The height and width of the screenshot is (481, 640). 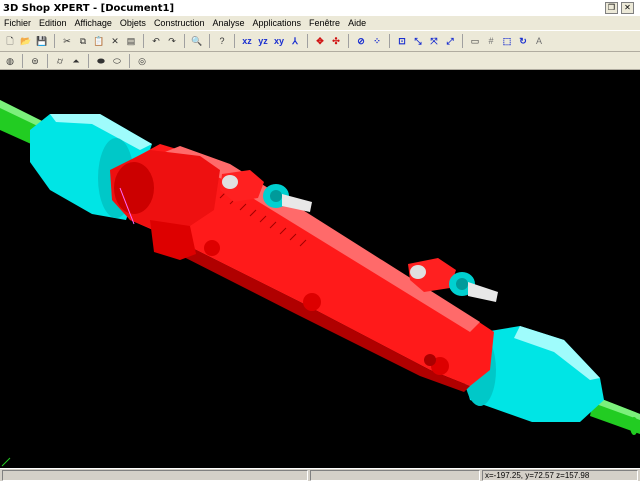 I want to click on text-icon: A, so click(x=539, y=41).